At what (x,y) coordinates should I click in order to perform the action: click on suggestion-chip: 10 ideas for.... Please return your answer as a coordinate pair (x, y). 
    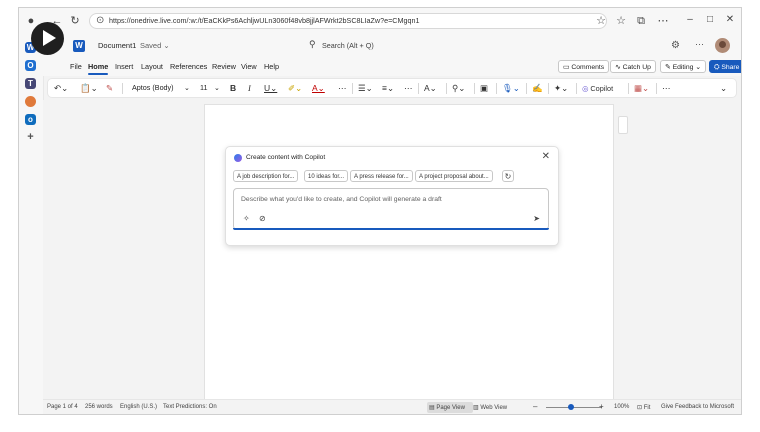
    Looking at the image, I should click on (326, 176).